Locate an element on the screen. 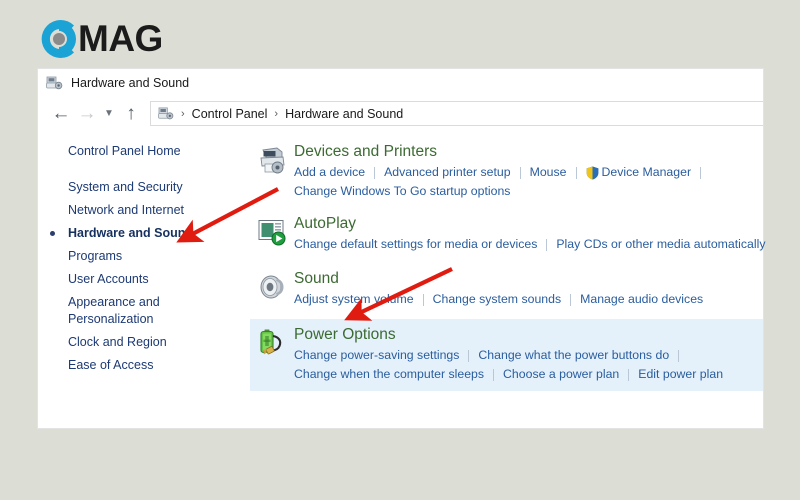  link-play-cds-or-other-media-automatically: Play CDs or other media automatically is located at coordinates (660, 244).